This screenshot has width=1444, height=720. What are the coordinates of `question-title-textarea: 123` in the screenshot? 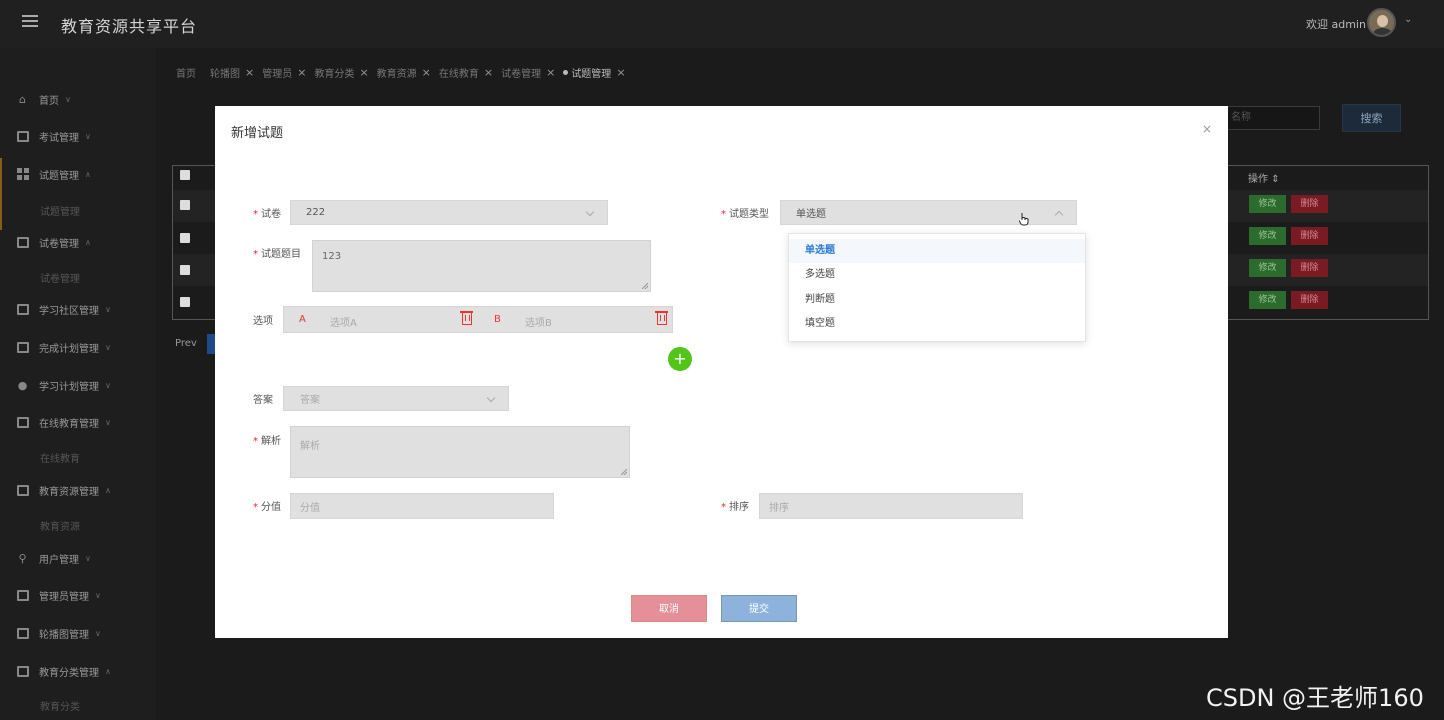 It's located at (481, 266).